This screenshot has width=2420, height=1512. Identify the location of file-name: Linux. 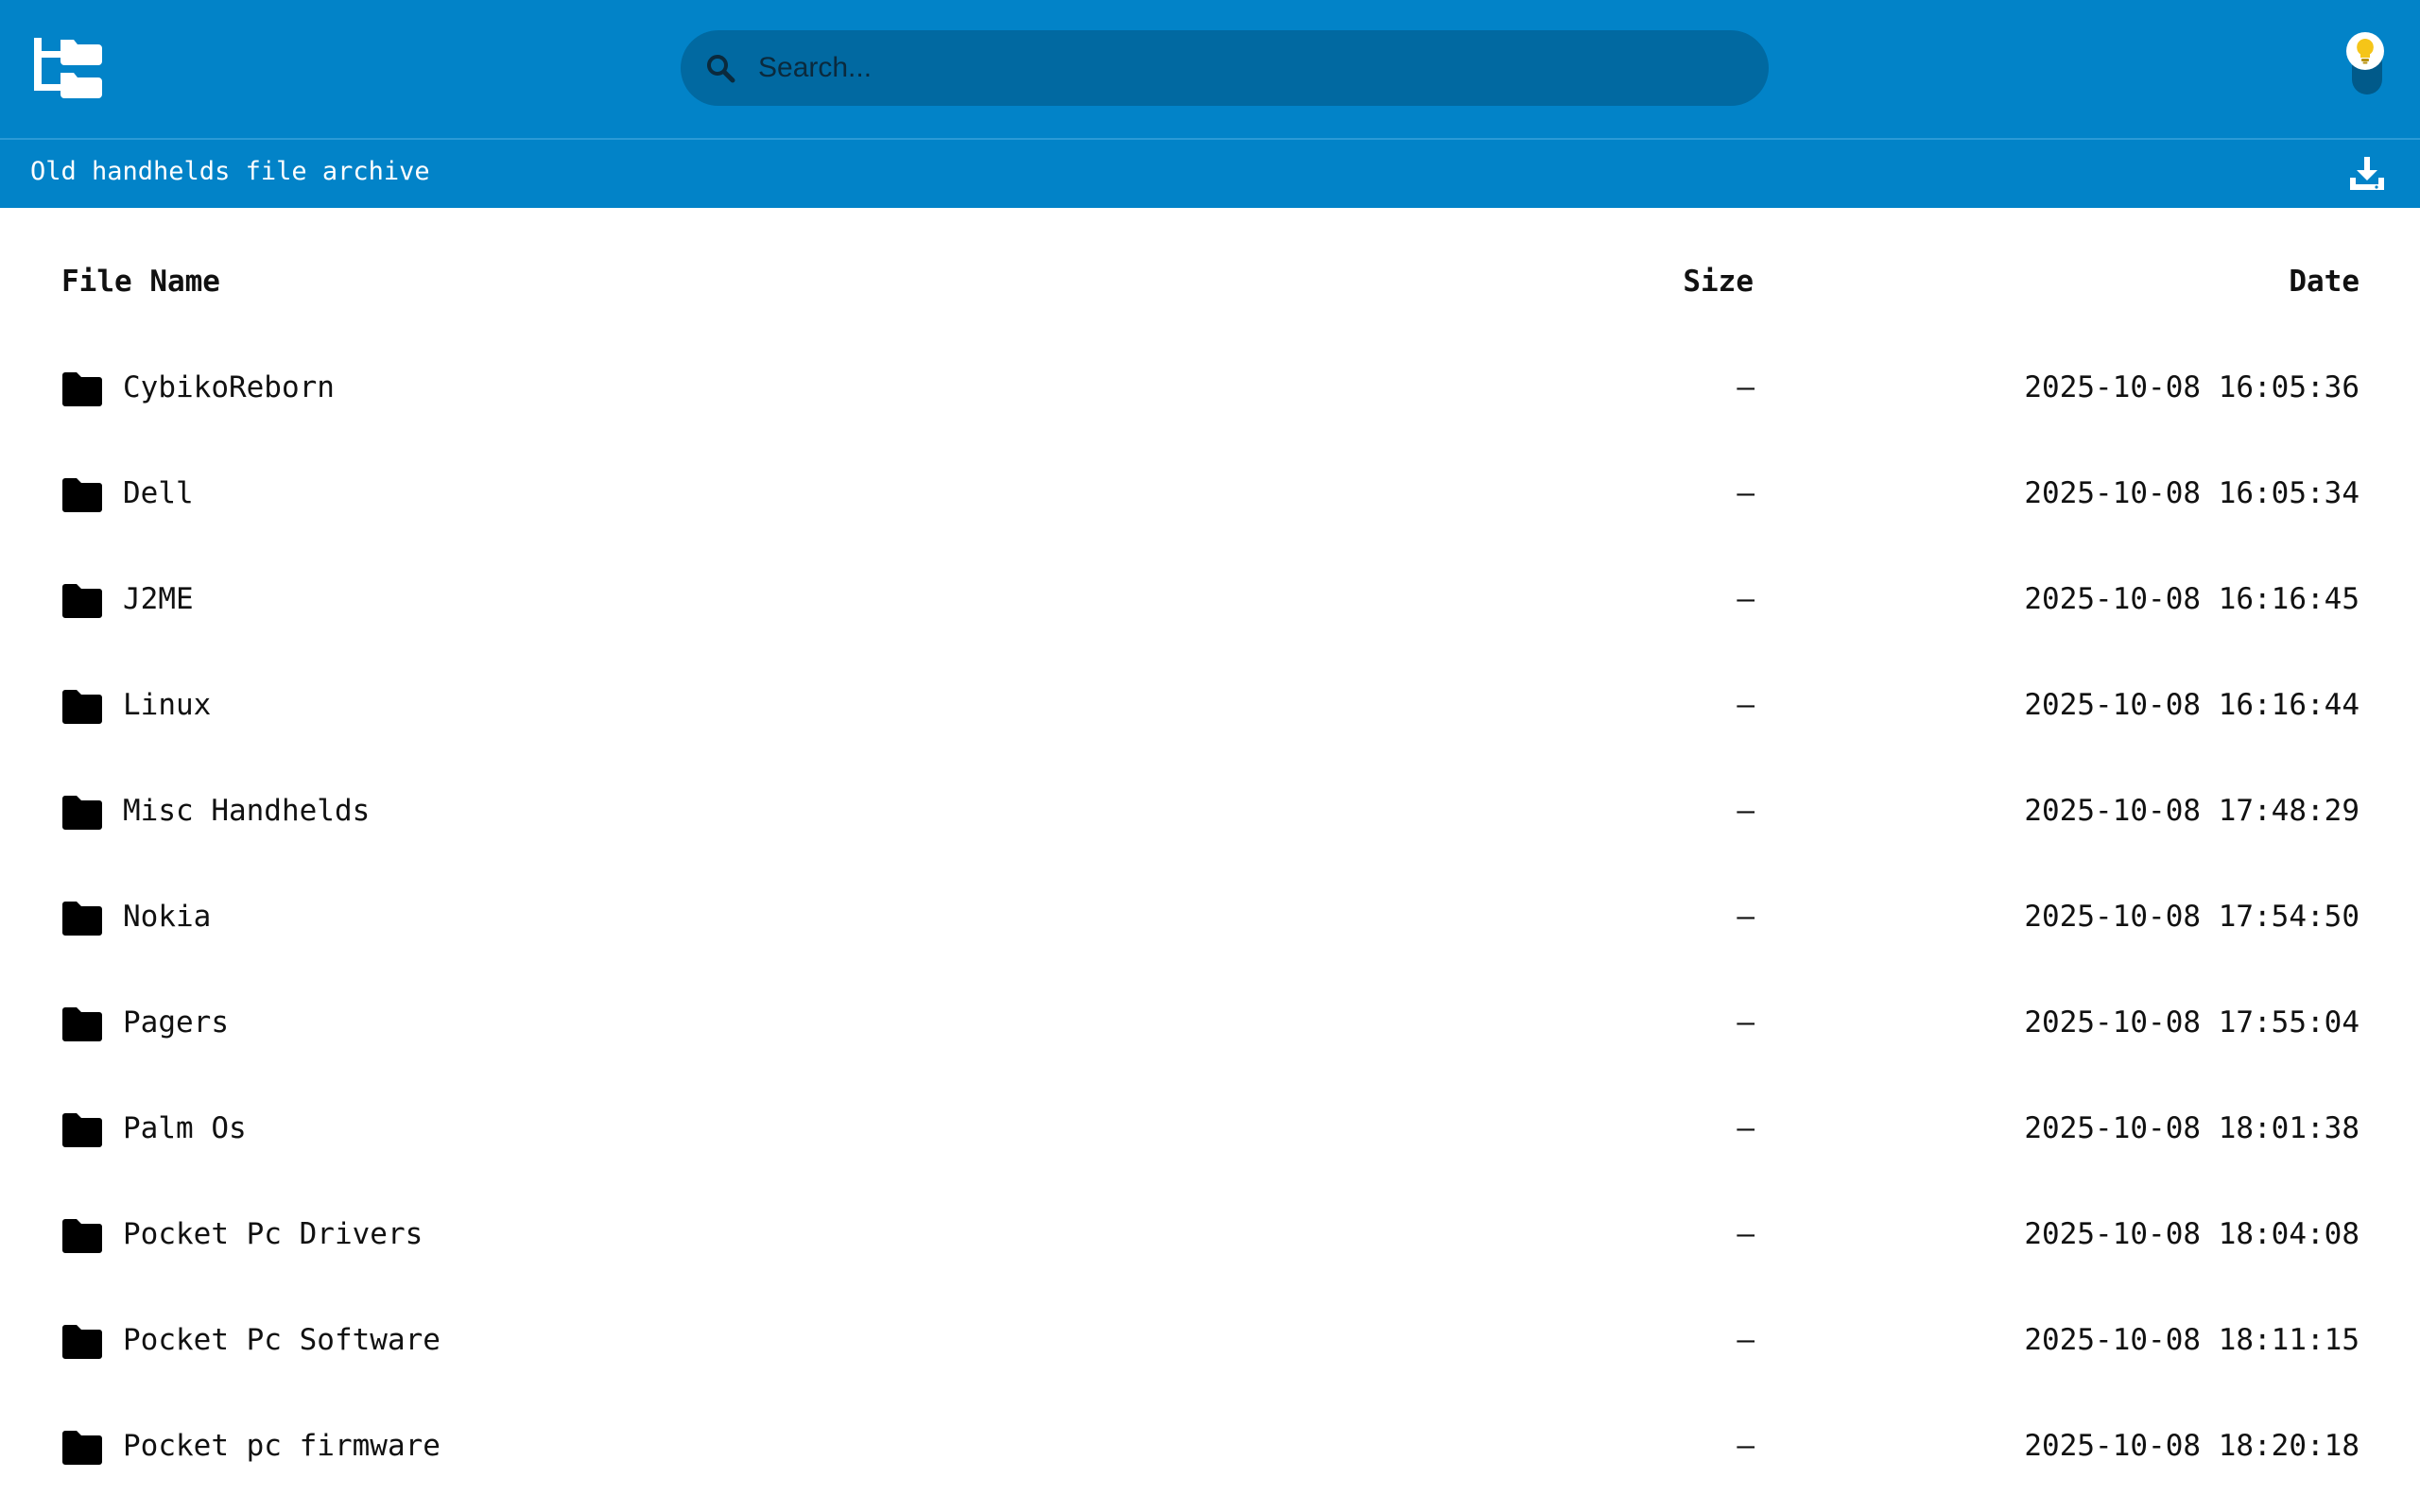
(167, 705).